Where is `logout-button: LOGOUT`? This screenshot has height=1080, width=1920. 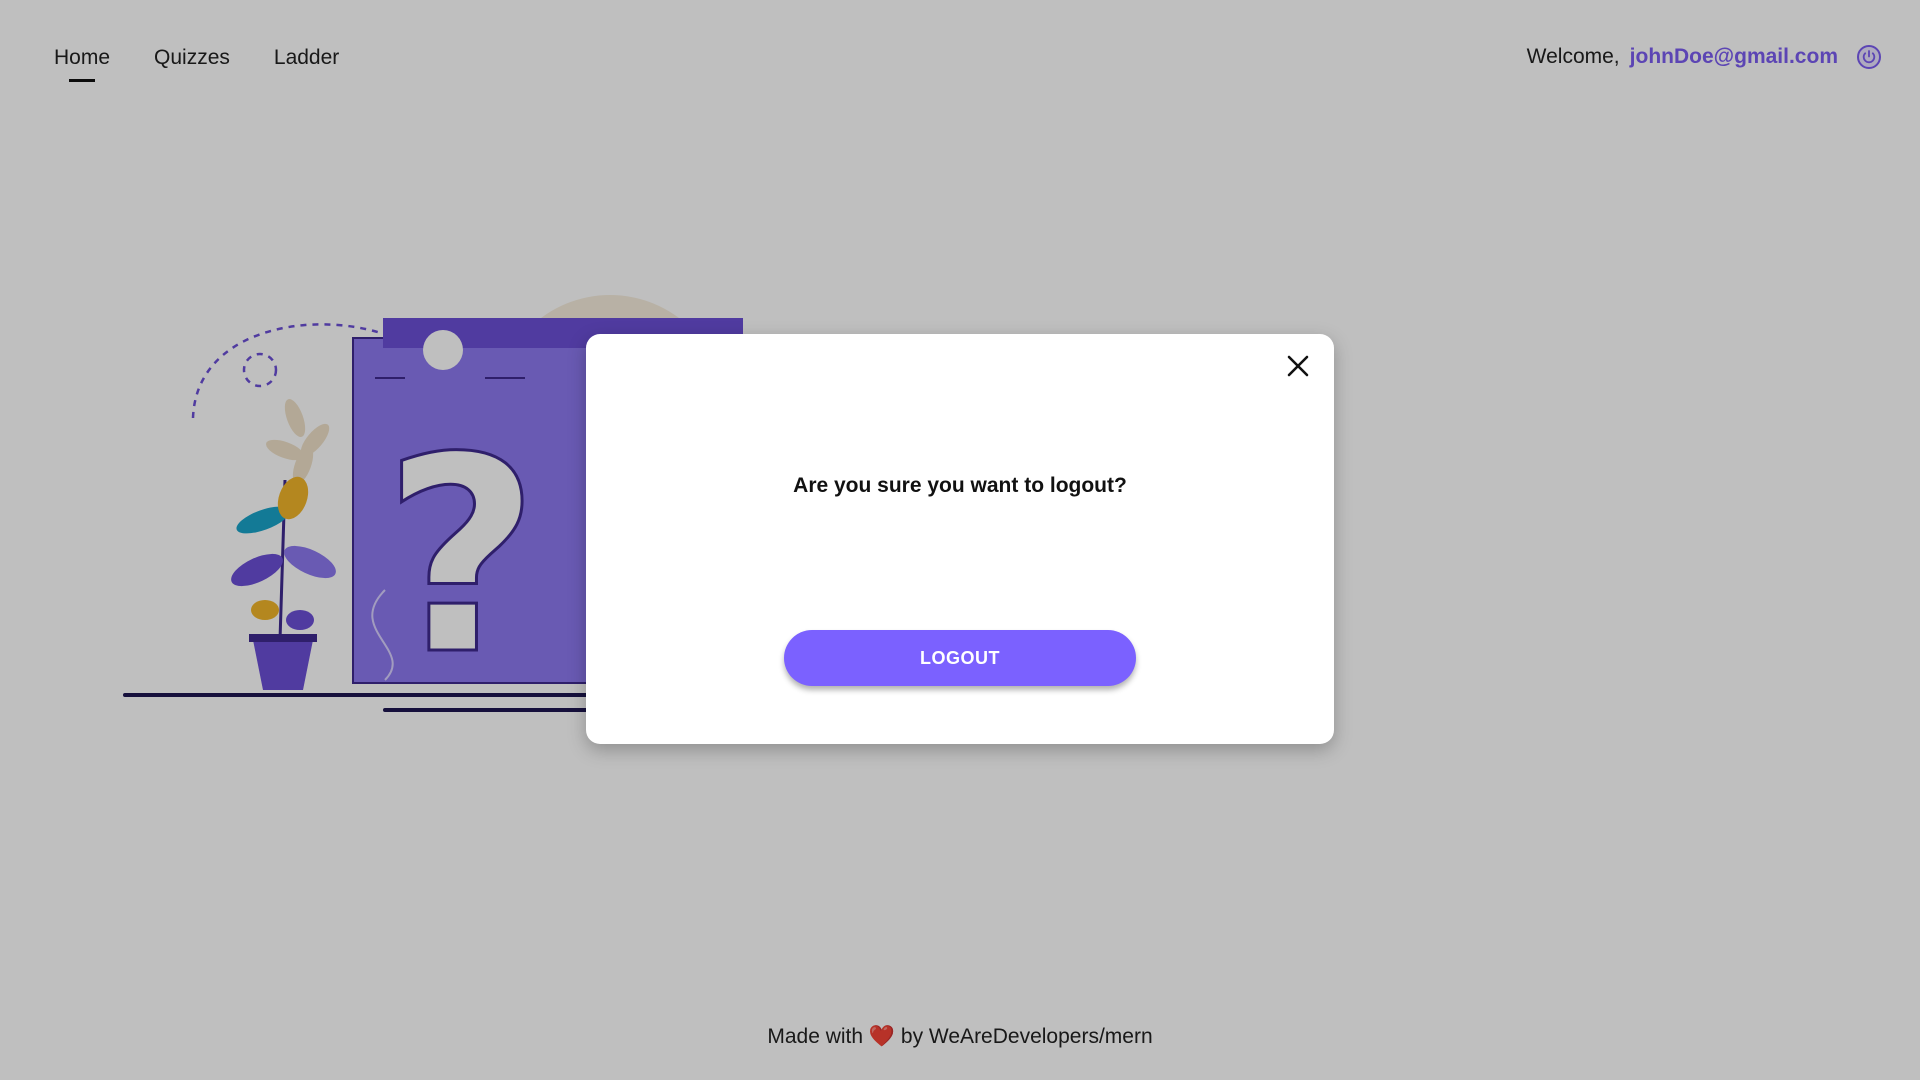 logout-button: LOGOUT is located at coordinates (960, 658).